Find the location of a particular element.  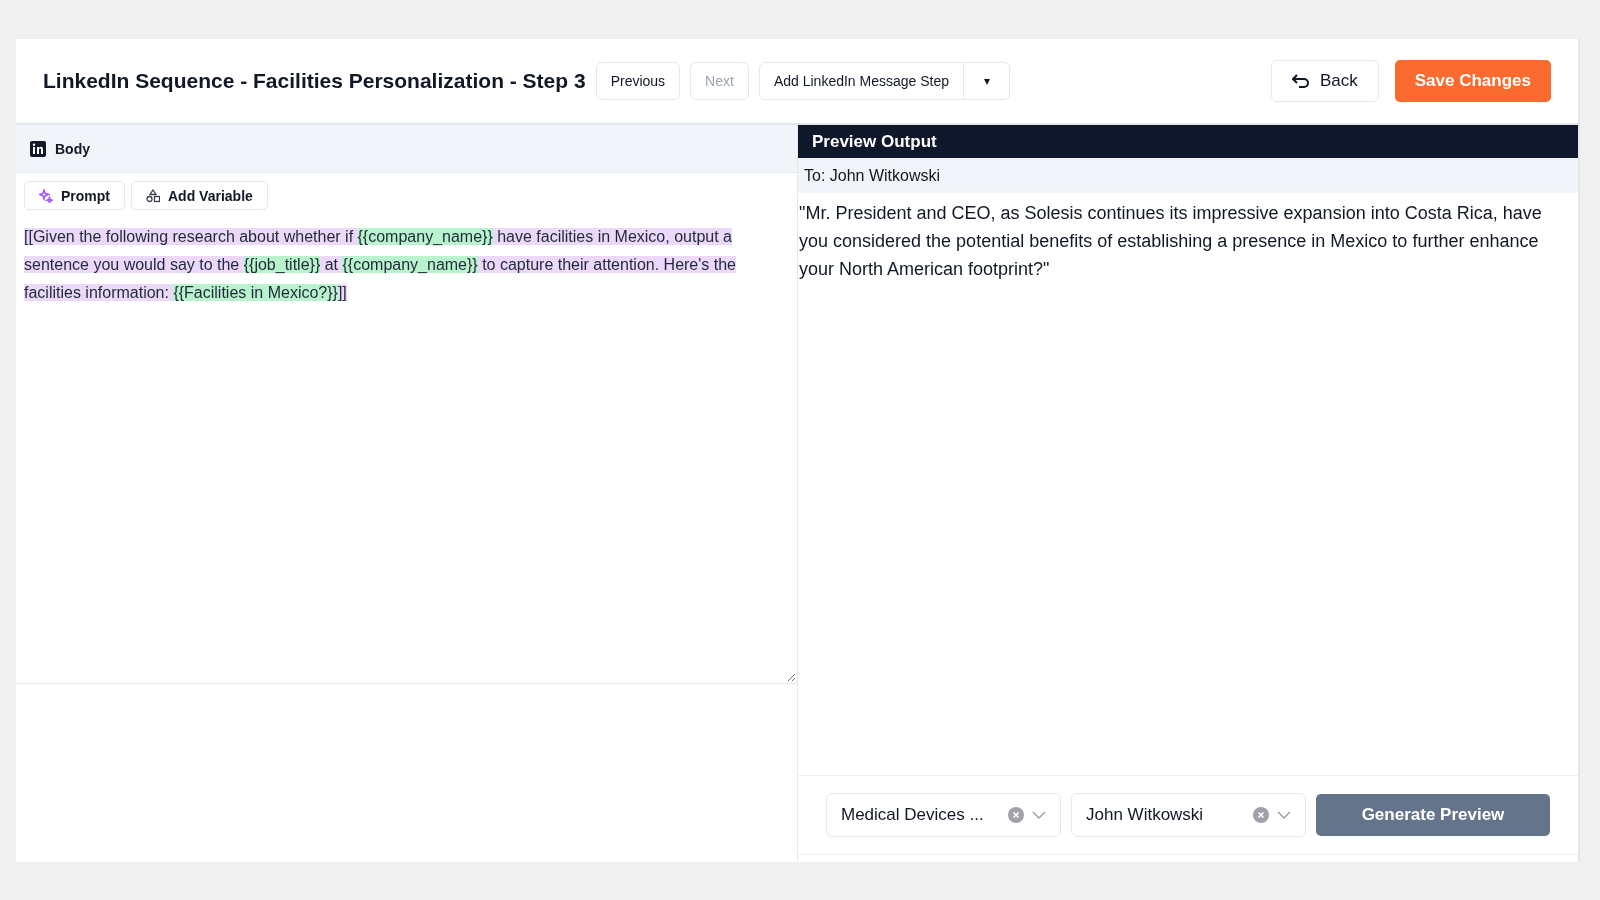

prompt-text: [[Given the following research about whether if {{company_name}} have facilities in Mexico, output a sentence you would say to the {{job_title}} at {{company_name}} to capture their attention. Here's the facilities information: {{Facilities in Mexico?}}]] is located at coordinates (406, 265).